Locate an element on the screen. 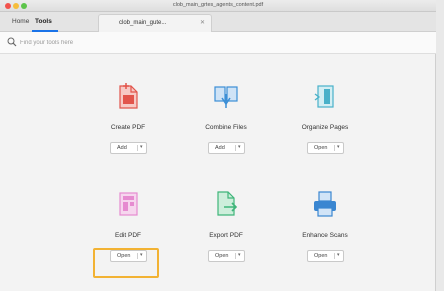 This screenshot has height=291, width=444. document-tab: clob_main_gute... ✕ is located at coordinates (155, 23).